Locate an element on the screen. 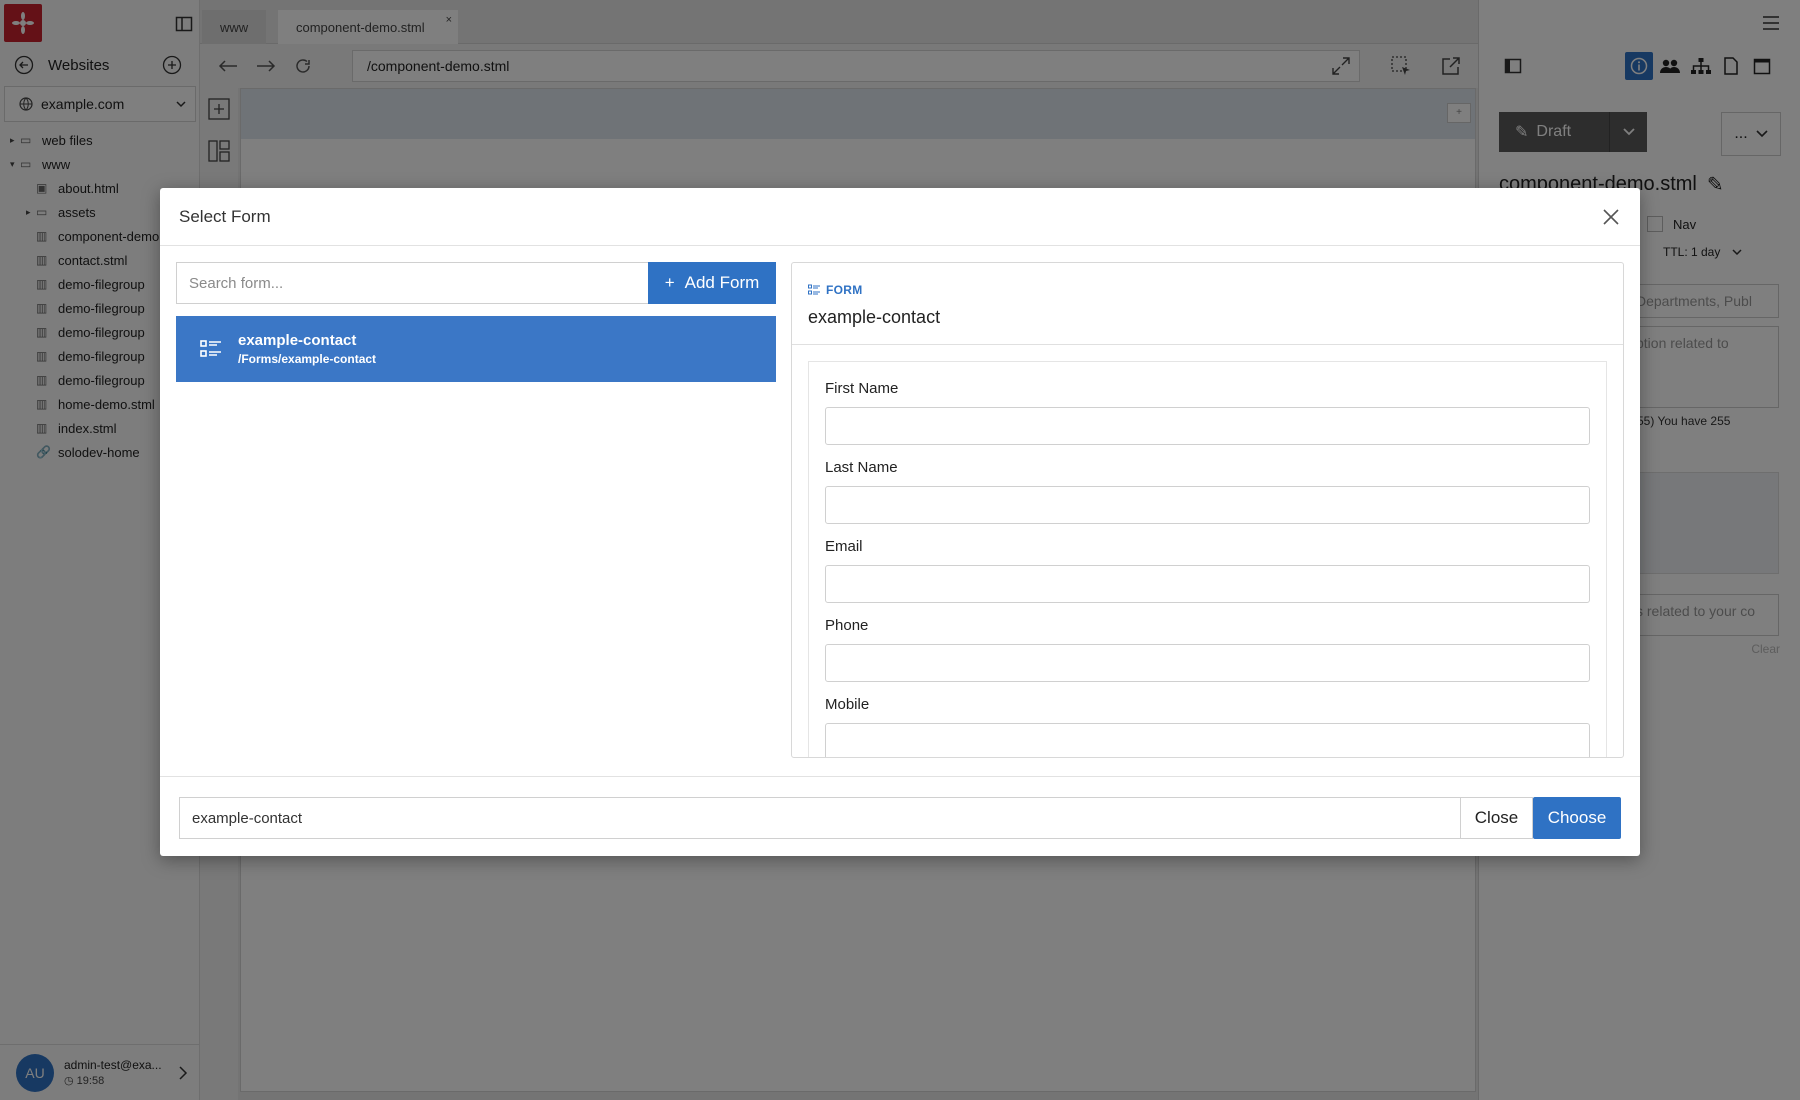  form-list-item: example-contact/Forms/example-contact is located at coordinates (476, 349).